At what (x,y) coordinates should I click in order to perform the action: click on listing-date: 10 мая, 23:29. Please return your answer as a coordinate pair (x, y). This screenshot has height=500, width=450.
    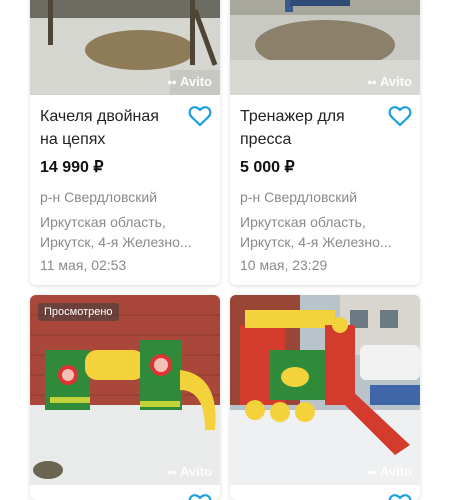
    Looking at the image, I should click on (284, 265).